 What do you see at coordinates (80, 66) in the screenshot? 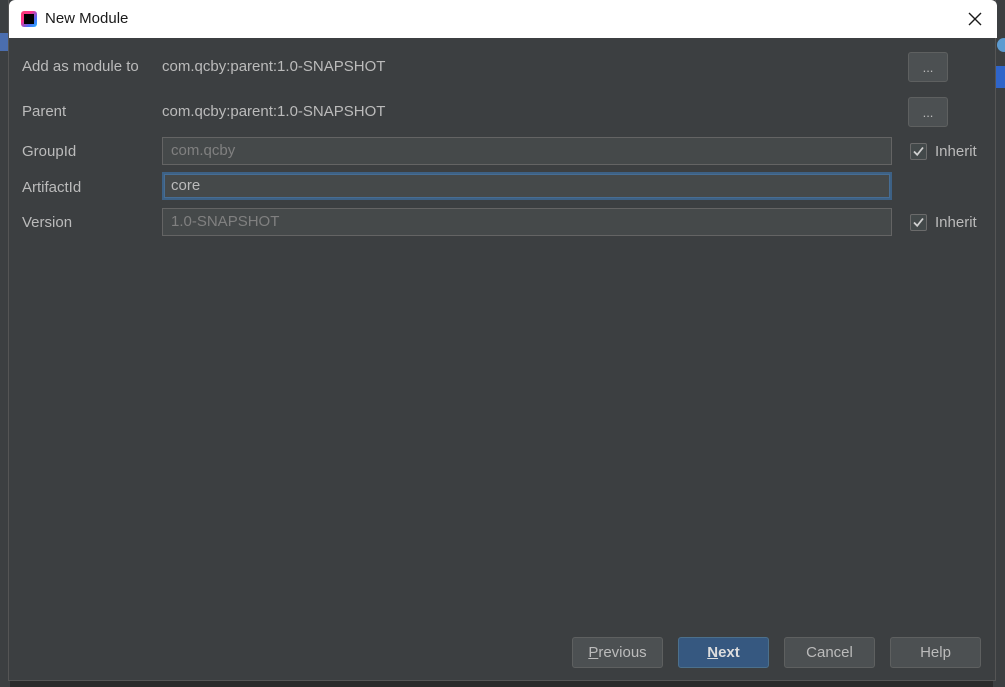
I see `add-as-module-label: Add as module to` at bounding box center [80, 66].